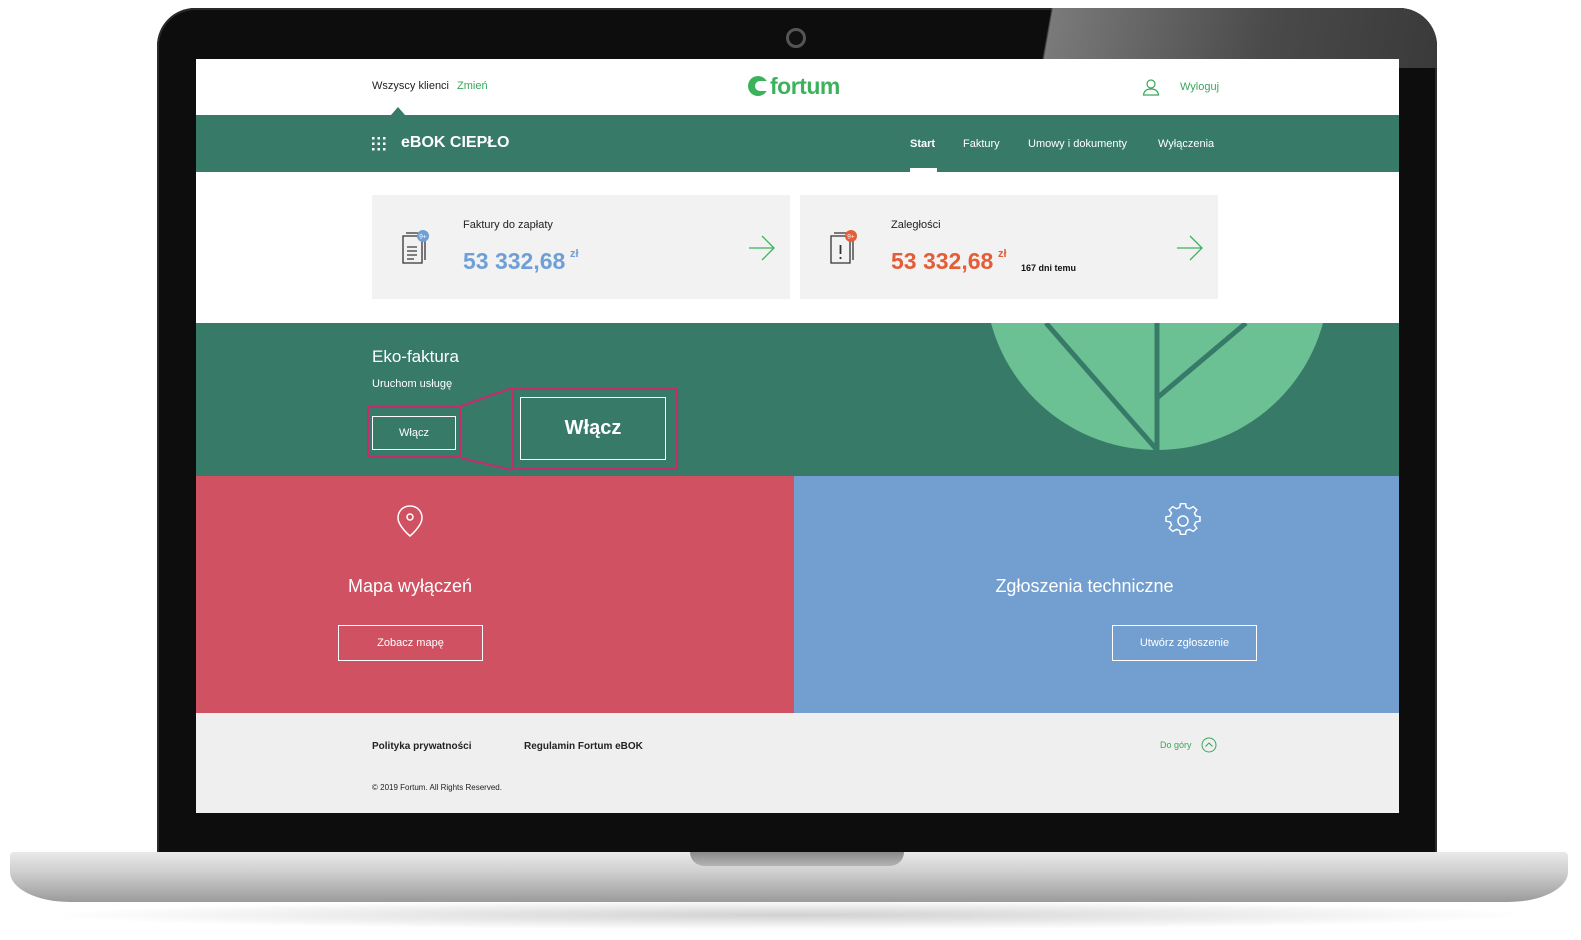  I want to click on app-title: eBOK CIEPŁO, so click(455, 142).